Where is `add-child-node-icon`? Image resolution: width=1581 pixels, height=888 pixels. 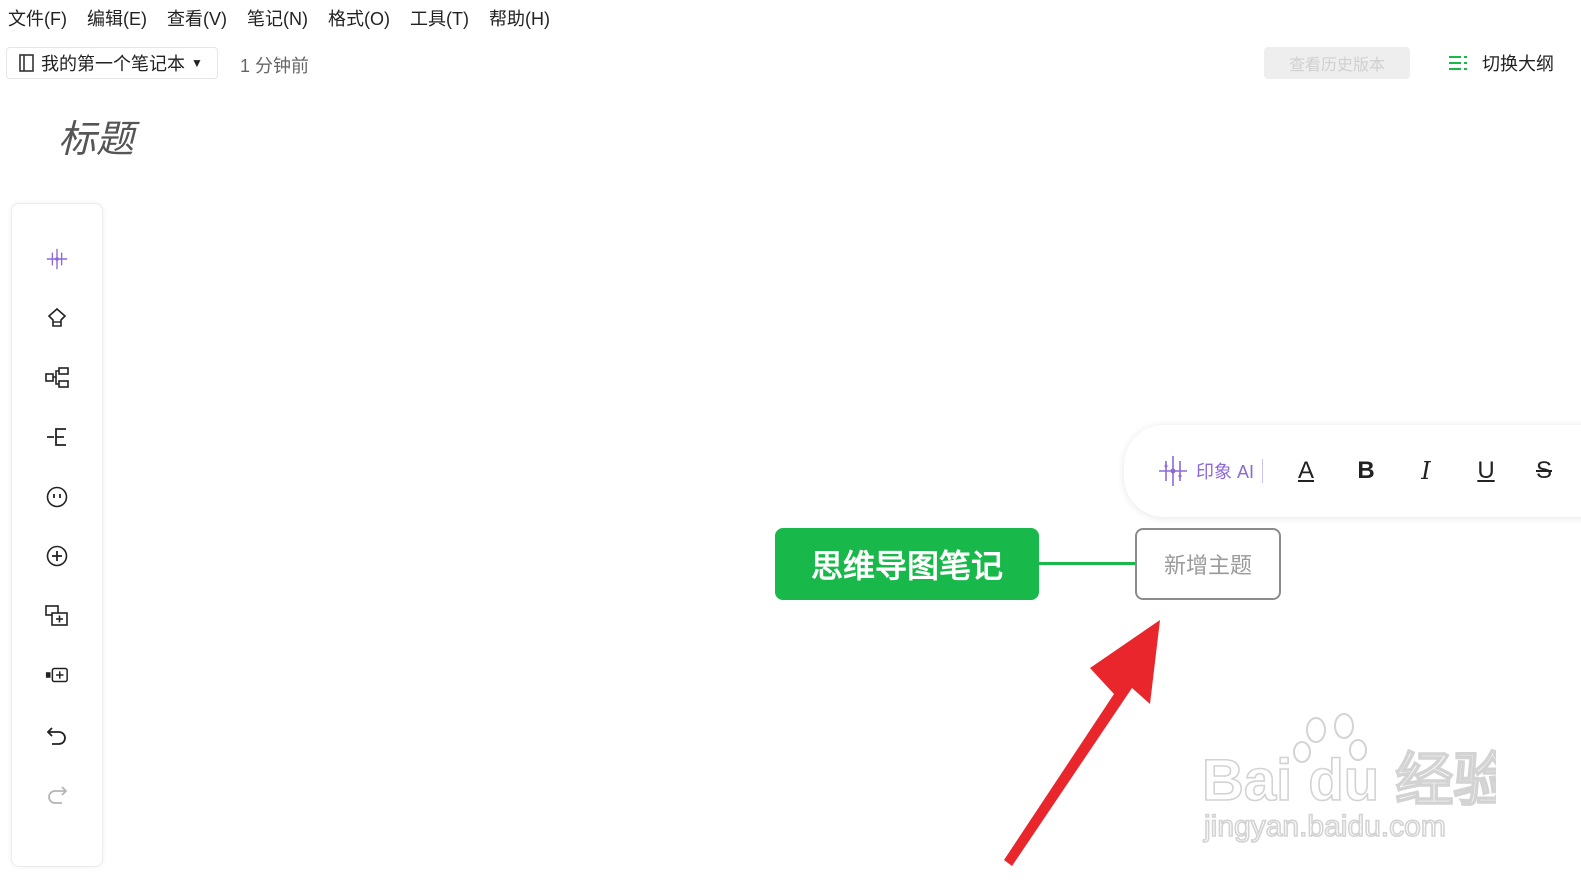 add-child-node-icon is located at coordinates (57, 616).